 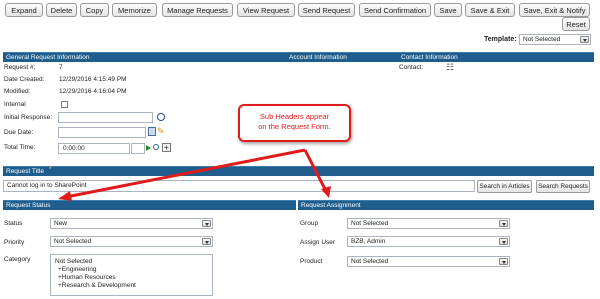 I want to click on arrowhead-left, so click(x=65, y=196).